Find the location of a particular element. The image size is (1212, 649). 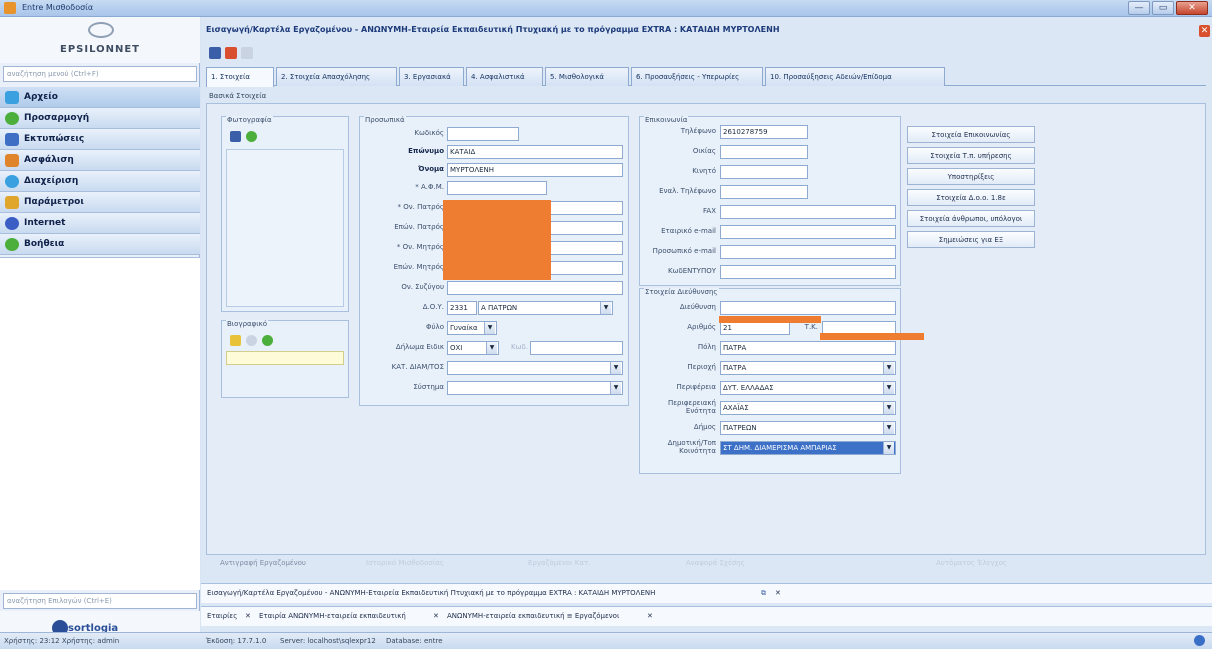

unit-select: ΑΧΑΪΑΣ ▼ is located at coordinates (808, 408).